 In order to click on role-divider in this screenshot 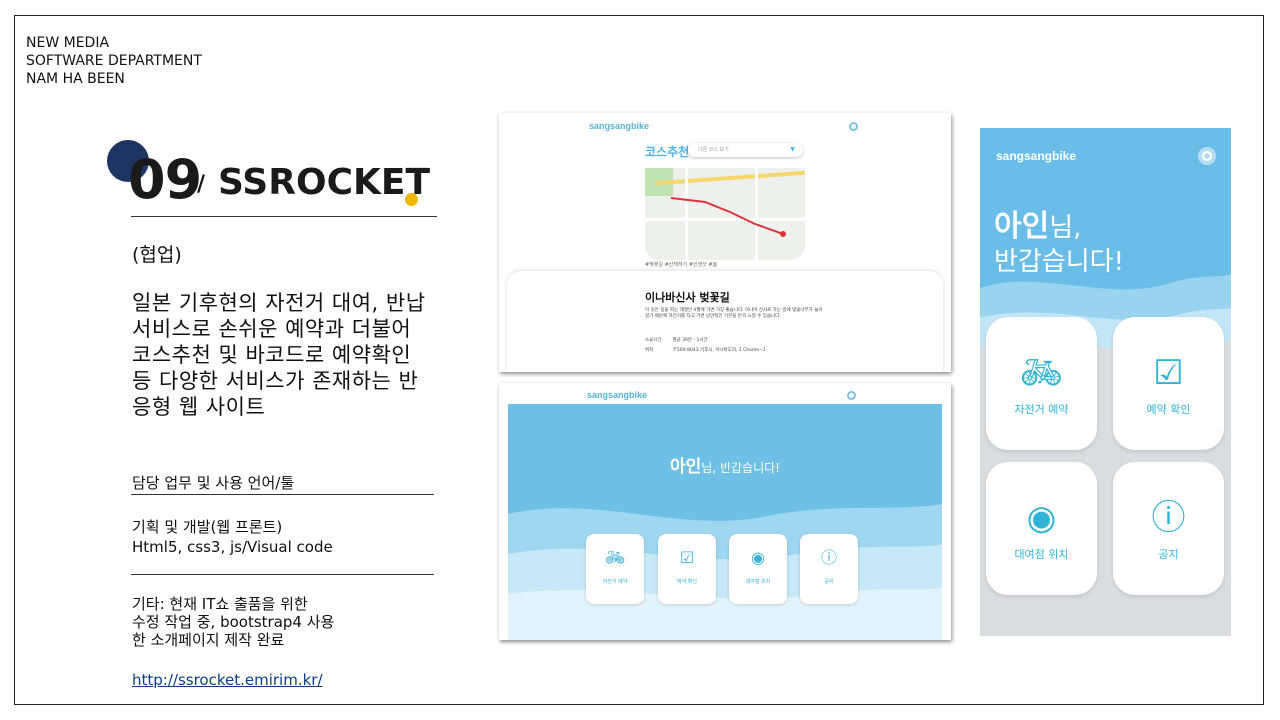, I will do `click(282, 494)`.